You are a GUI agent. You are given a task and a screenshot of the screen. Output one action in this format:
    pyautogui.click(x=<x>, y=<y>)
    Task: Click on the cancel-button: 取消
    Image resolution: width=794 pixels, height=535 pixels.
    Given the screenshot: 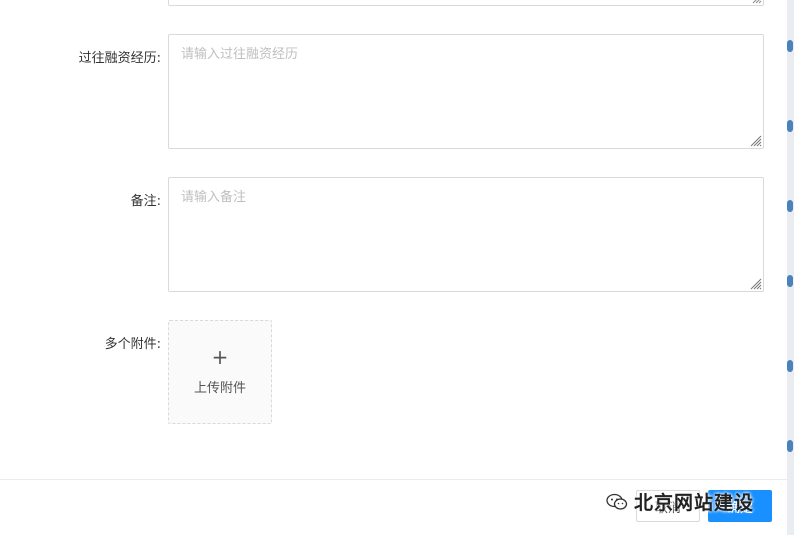 What is the action you would take?
    pyautogui.click(x=668, y=506)
    